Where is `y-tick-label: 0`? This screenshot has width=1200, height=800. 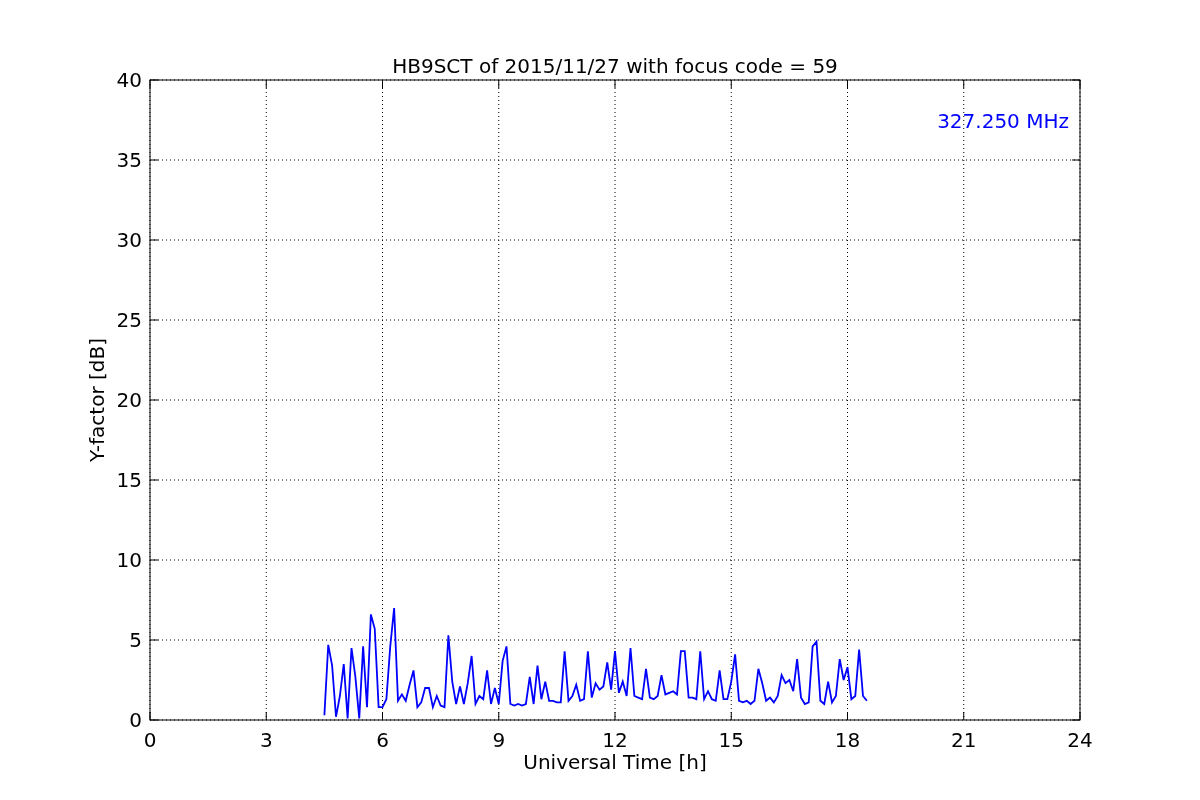 y-tick-label: 0 is located at coordinates (135, 720).